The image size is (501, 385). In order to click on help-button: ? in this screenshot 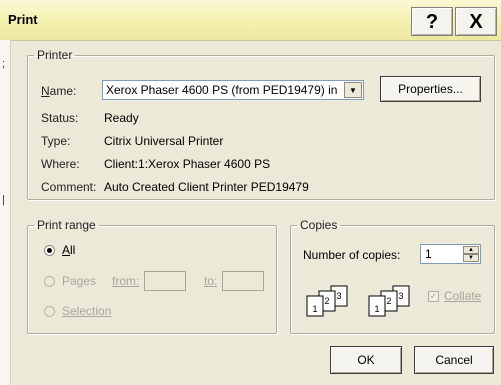, I will do `click(432, 21)`.